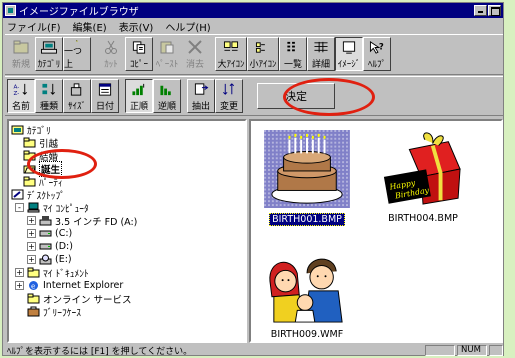  What do you see at coordinates (17, 194) in the screenshot?
I see `desktop-icon` at bounding box center [17, 194].